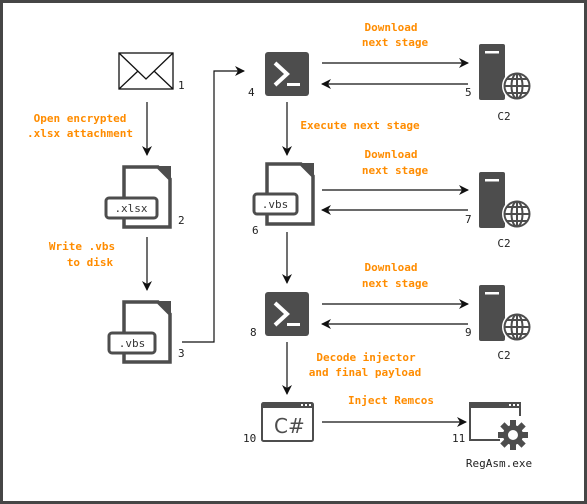 This screenshot has height=504, width=587. What do you see at coordinates (90, 262) in the screenshot?
I see `edge-label: to disk` at bounding box center [90, 262].